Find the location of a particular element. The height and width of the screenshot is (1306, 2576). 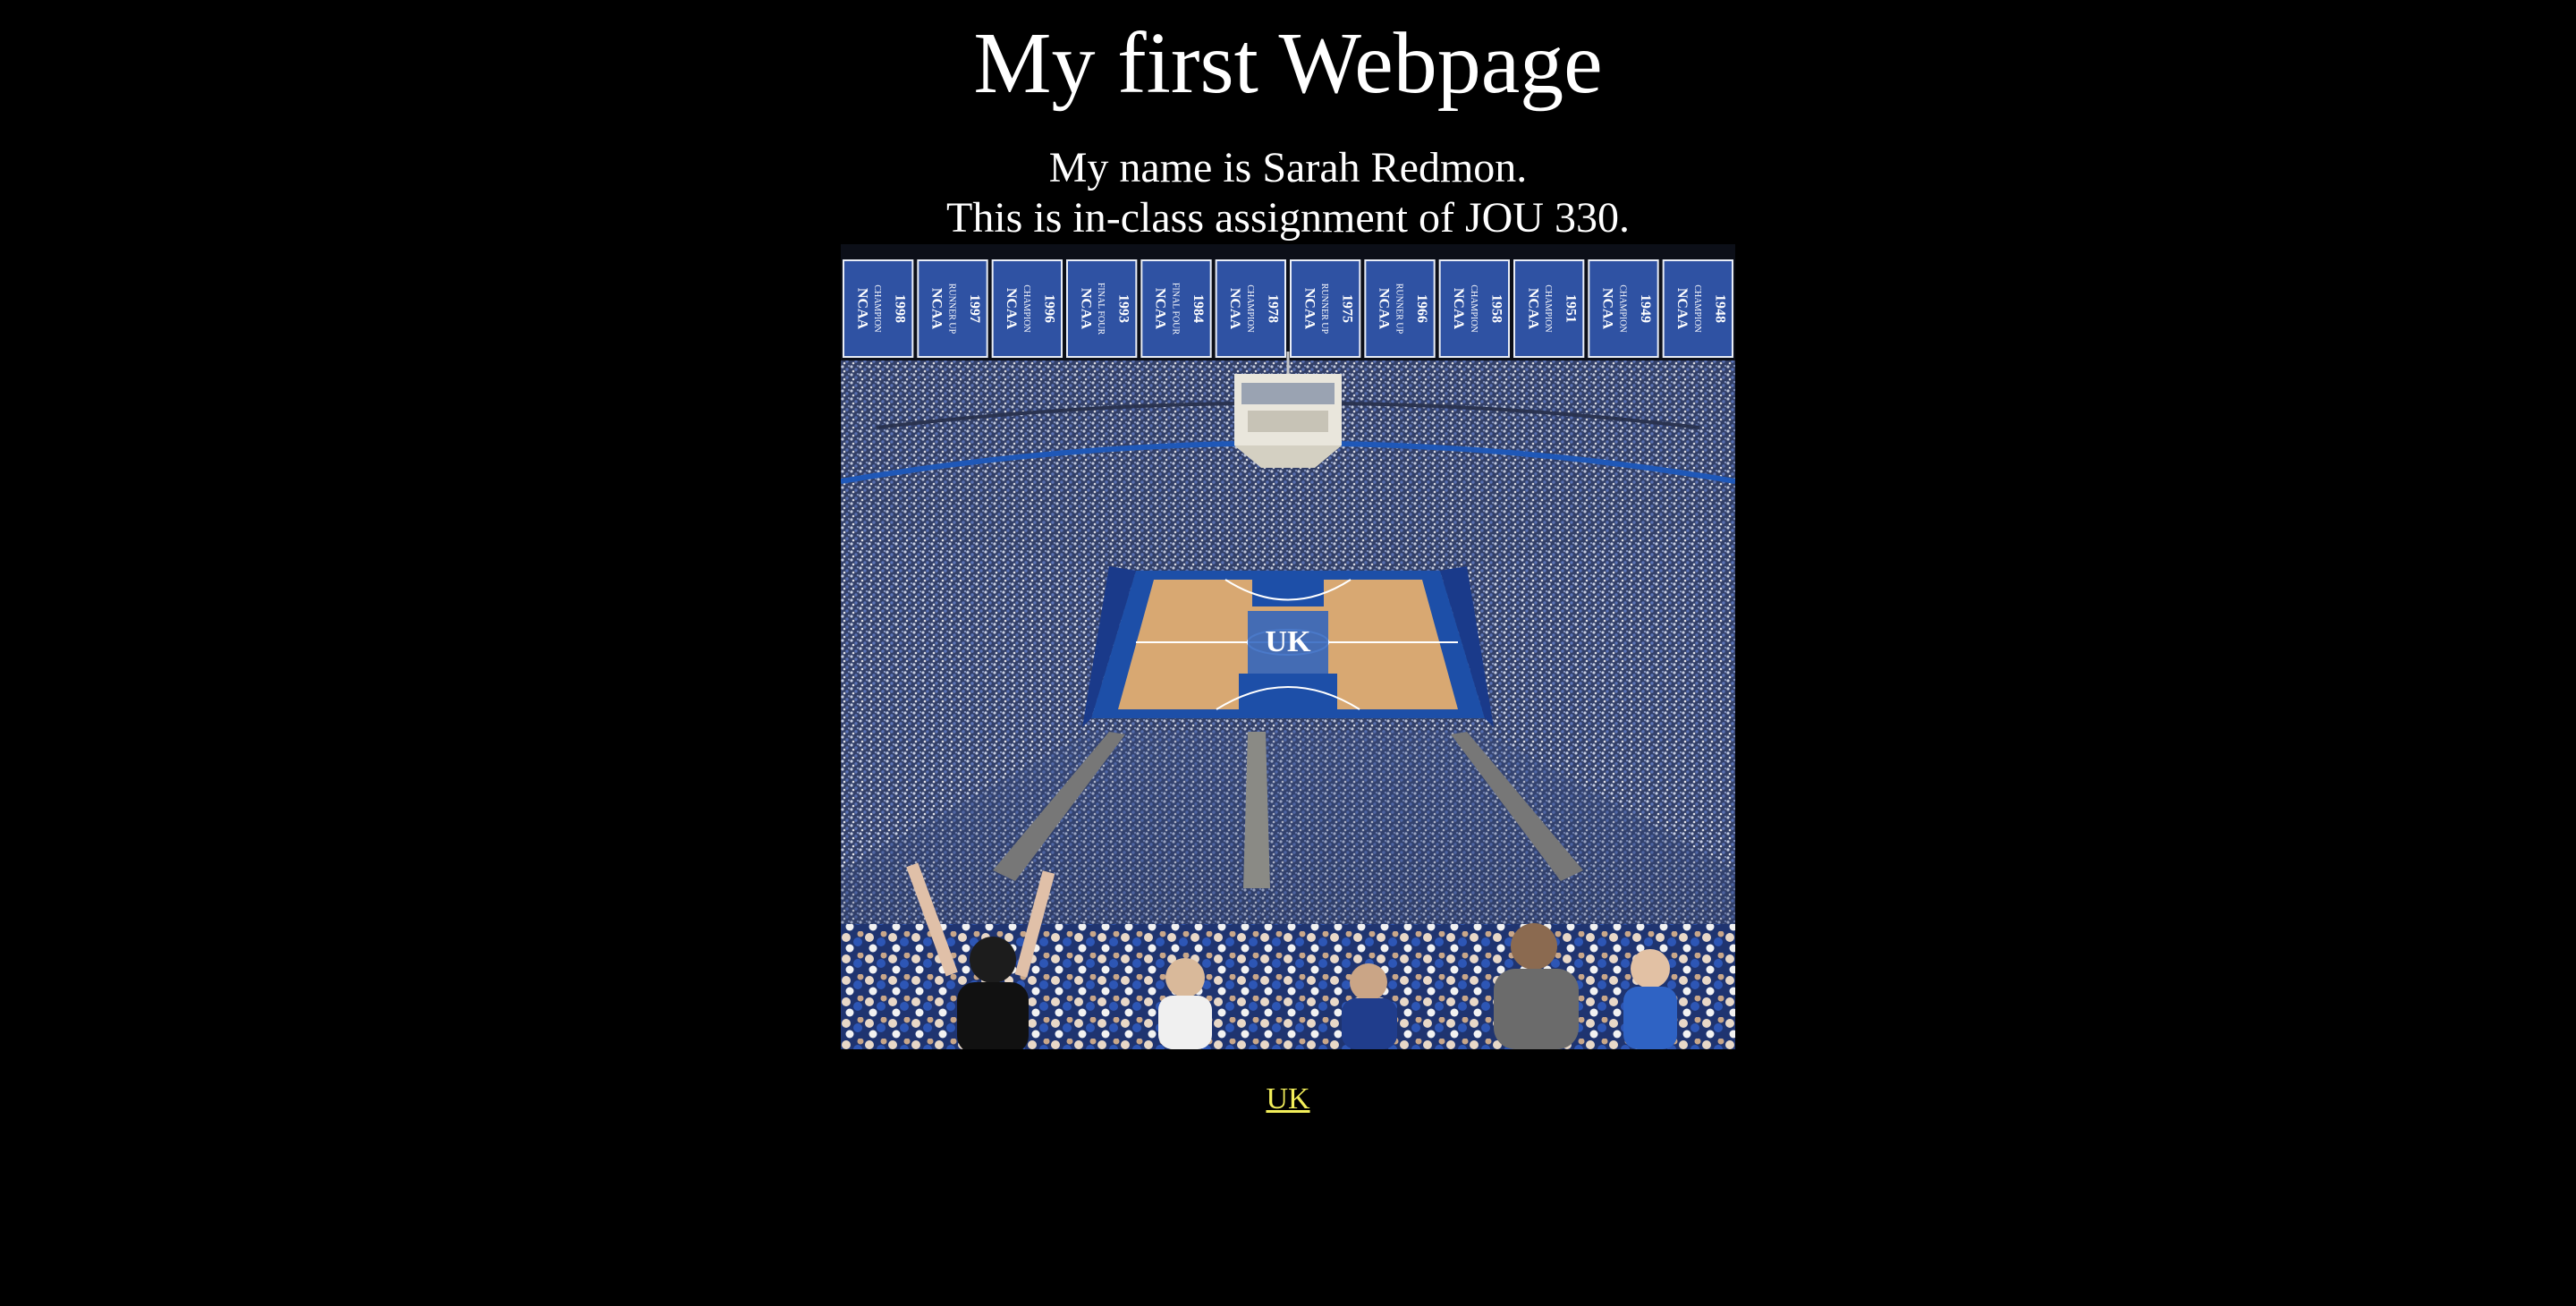

championship-banner: NCAA RUNNER UP 1966 is located at coordinates (1400, 308).